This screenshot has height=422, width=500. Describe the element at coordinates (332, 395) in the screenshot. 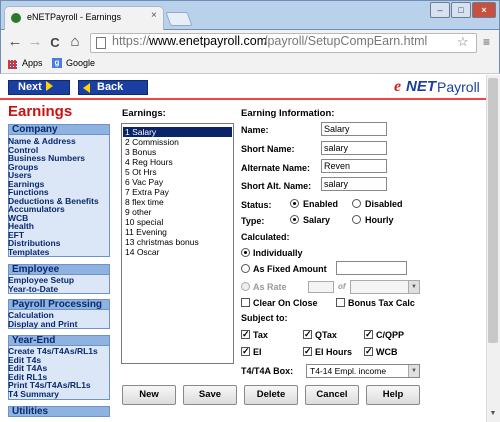

I see `cancel-button: Cancel` at that location.